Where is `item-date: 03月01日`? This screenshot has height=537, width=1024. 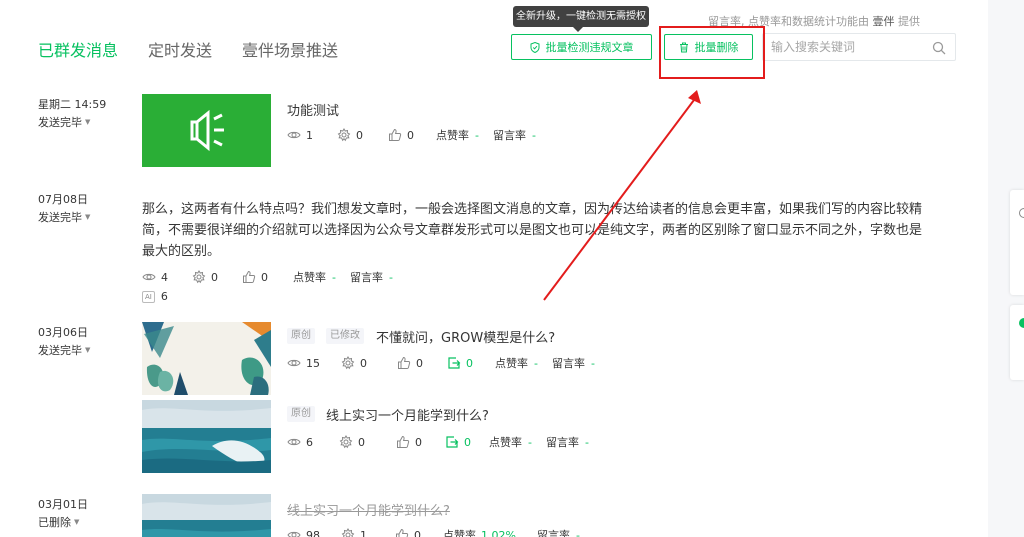 item-date: 03月01日 is located at coordinates (63, 504).